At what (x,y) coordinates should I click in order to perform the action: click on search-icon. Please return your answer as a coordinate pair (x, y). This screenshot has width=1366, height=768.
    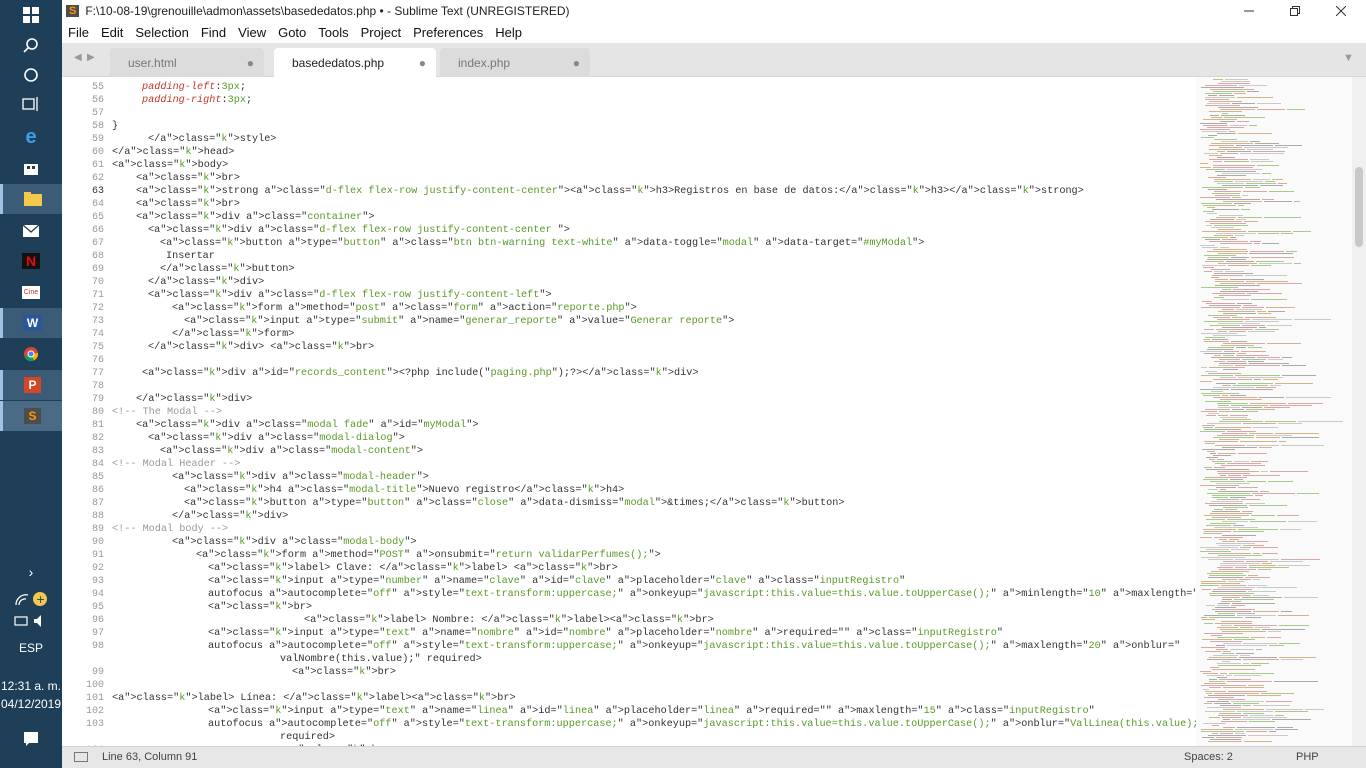
    Looking at the image, I should click on (31, 45).